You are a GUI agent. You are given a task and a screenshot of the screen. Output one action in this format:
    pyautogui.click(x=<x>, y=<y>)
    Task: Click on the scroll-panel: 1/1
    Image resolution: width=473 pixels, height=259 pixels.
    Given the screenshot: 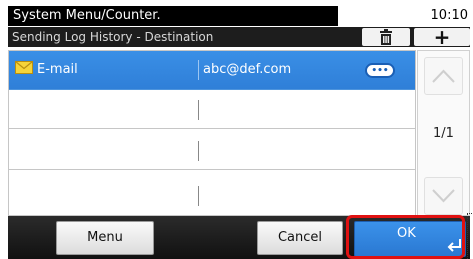 What is the action you would take?
    pyautogui.click(x=443, y=133)
    